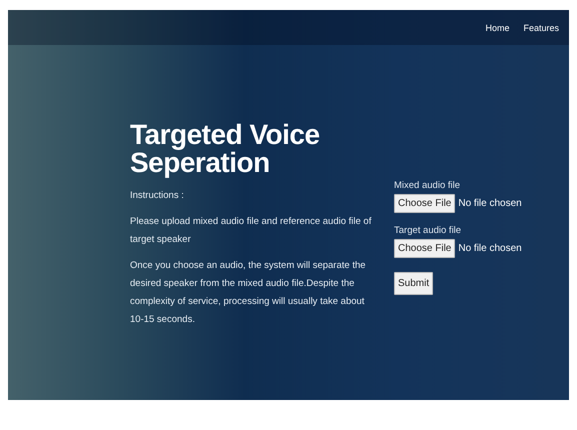 The width and height of the screenshot is (577, 430). What do you see at coordinates (414, 283) in the screenshot?
I see `submit-button: Submit` at bounding box center [414, 283].